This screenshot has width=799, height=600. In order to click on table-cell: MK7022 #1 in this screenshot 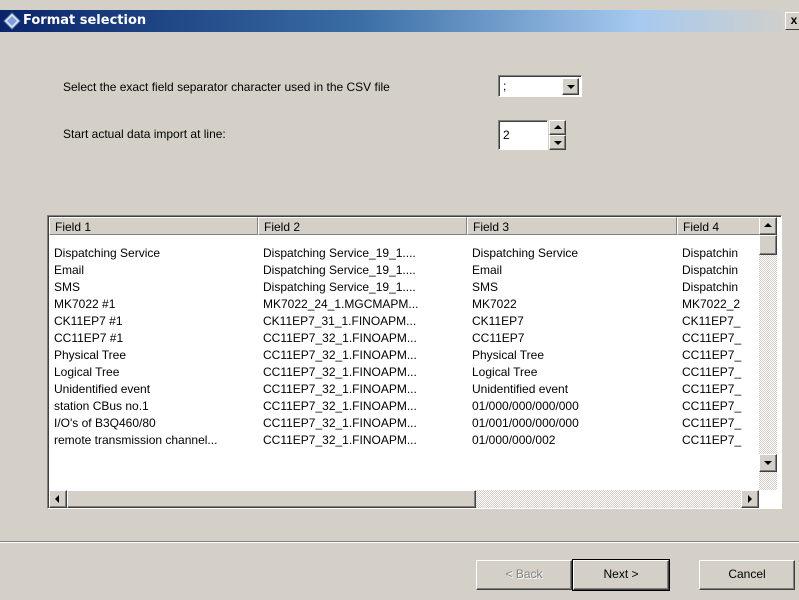, I will do `click(85, 304)`.